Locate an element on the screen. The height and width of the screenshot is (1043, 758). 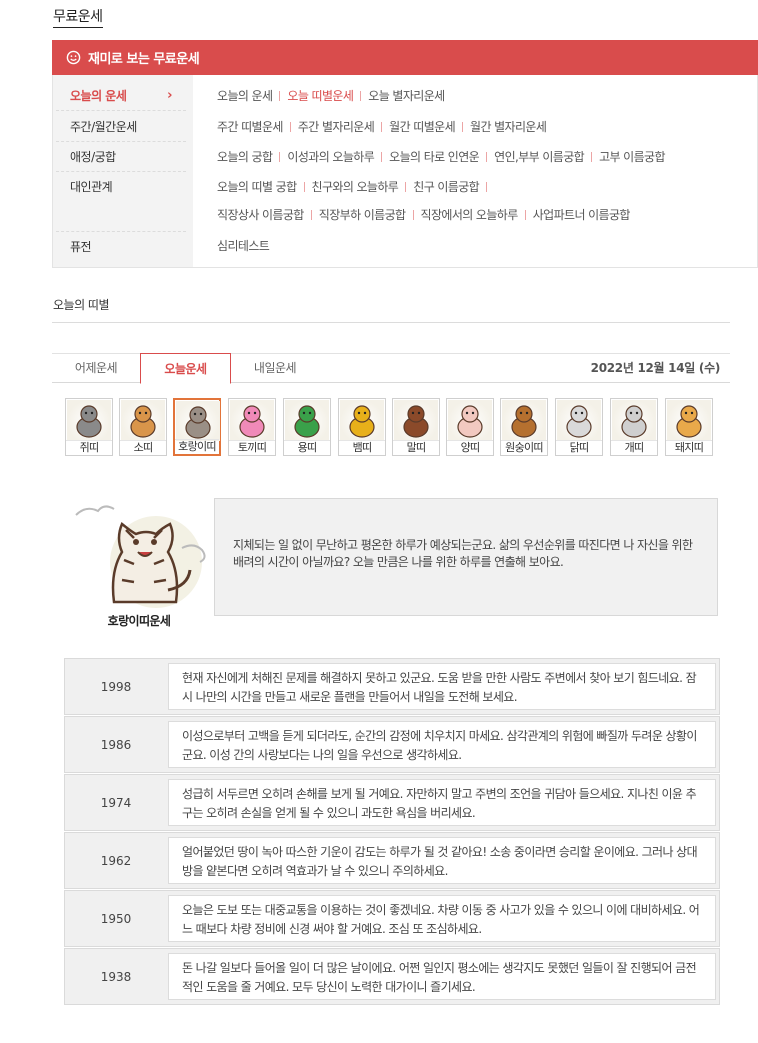
menu-row-today: 오늘의 운세 오늘 띠별운세 오늘 별자리운세 is located at coordinates (331, 96).